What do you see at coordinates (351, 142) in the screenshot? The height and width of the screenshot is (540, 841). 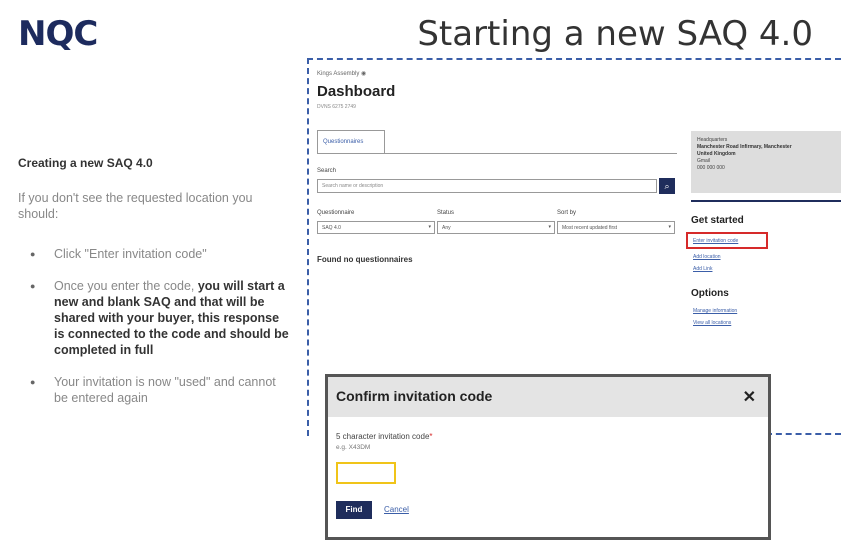 I see `tab-questionnaires: Questionnaires` at bounding box center [351, 142].